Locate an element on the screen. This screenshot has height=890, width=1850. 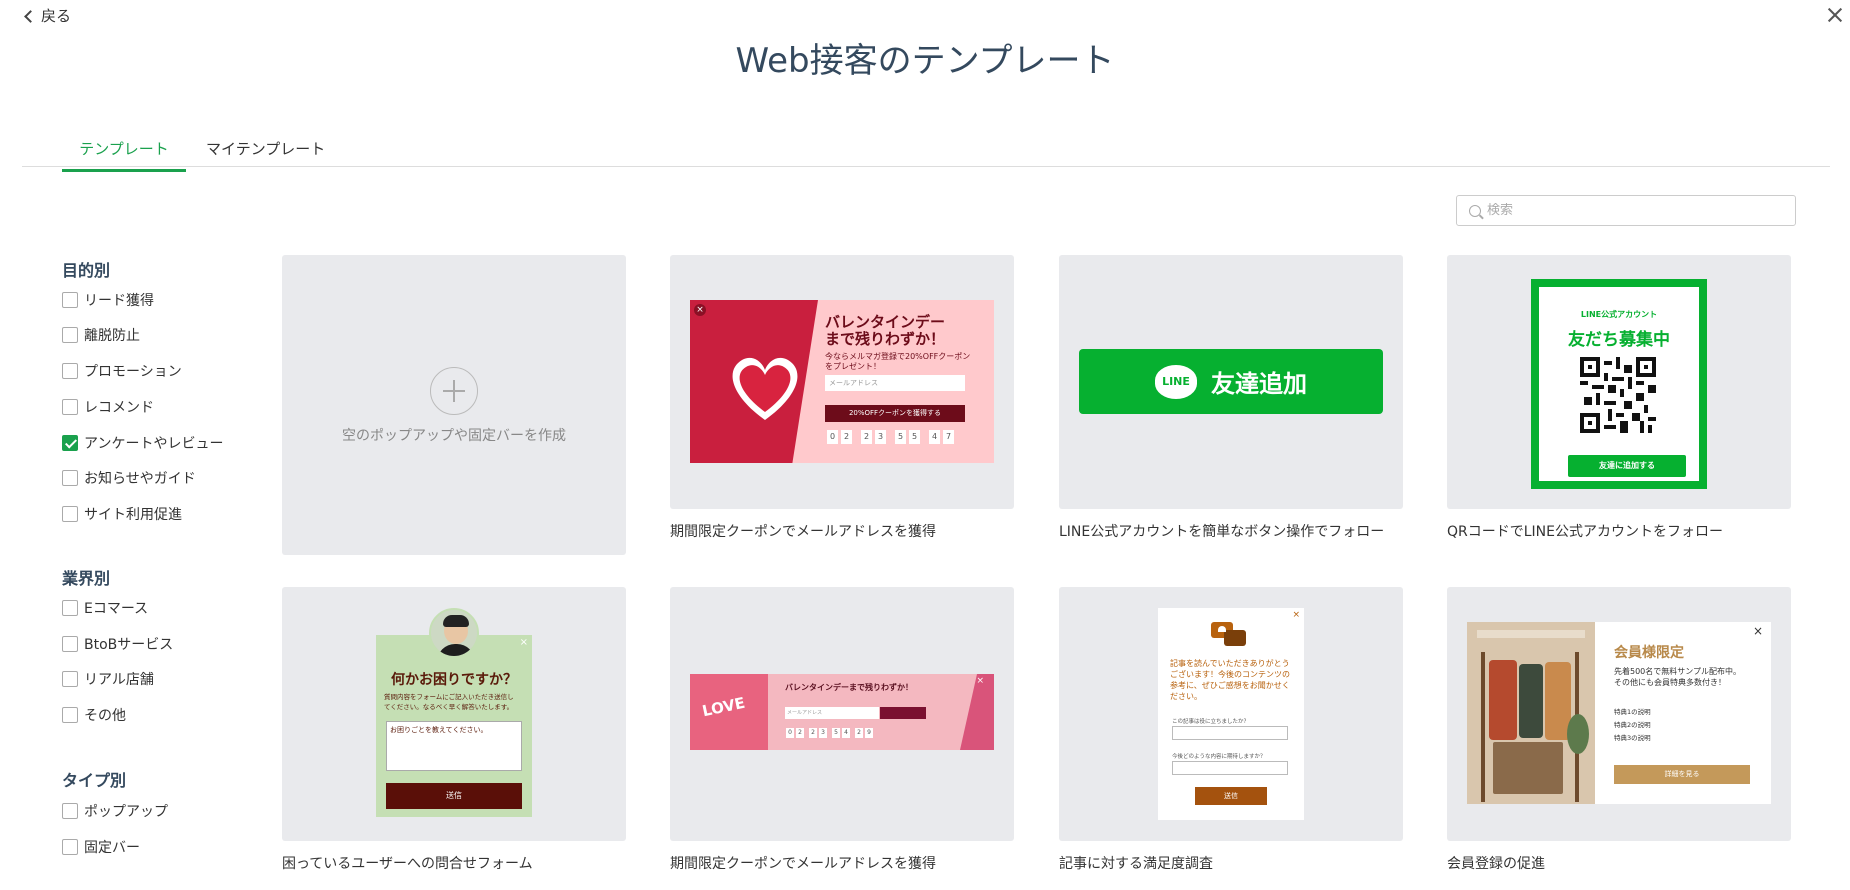
preview-sub-line: てください。なるべく早く解答いたします。 is located at coordinates (449, 707).